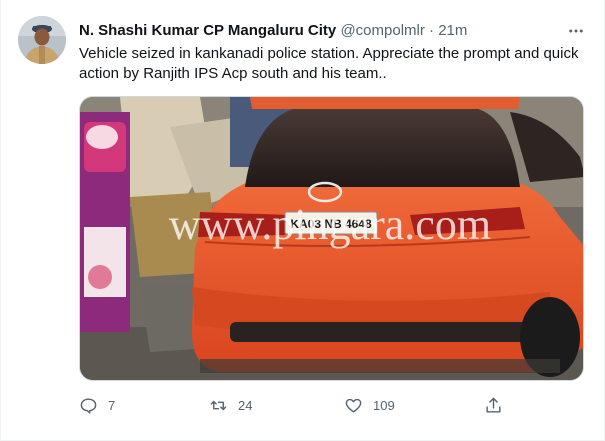 The image size is (605, 441). Describe the element at coordinates (294, 405) in the screenshot. I see `tweet-actions: 7 24 109` at that location.